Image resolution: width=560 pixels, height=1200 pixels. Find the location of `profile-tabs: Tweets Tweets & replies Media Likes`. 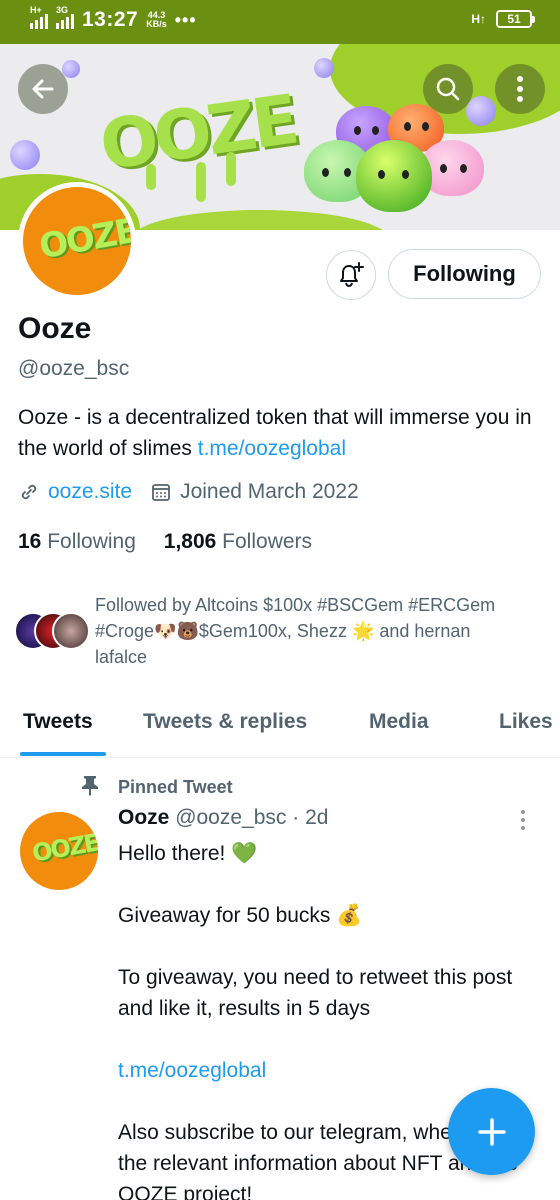

profile-tabs: Tweets Tweets & replies Media Likes is located at coordinates (280, 724).